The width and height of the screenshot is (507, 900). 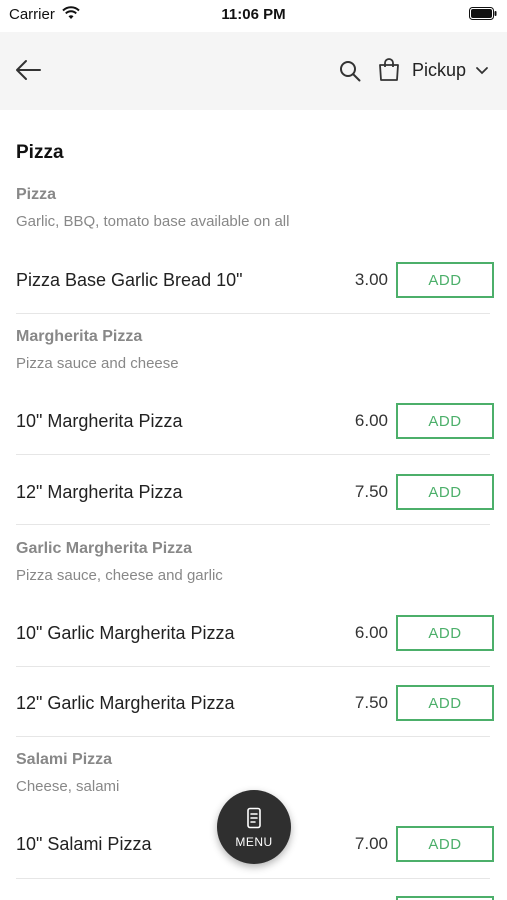 I want to click on section-description: Pizza sauce, cheese and garlic, so click(x=119, y=575).